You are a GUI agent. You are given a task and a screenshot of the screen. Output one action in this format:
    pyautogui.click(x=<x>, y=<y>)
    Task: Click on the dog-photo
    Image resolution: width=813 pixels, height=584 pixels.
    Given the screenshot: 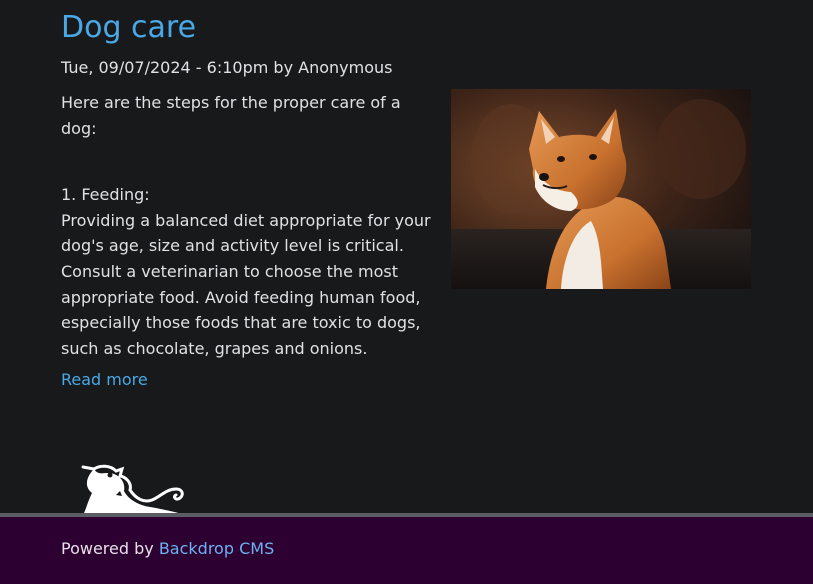 What is the action you would take?
    pyautogui.click(x=601, y=189)
    